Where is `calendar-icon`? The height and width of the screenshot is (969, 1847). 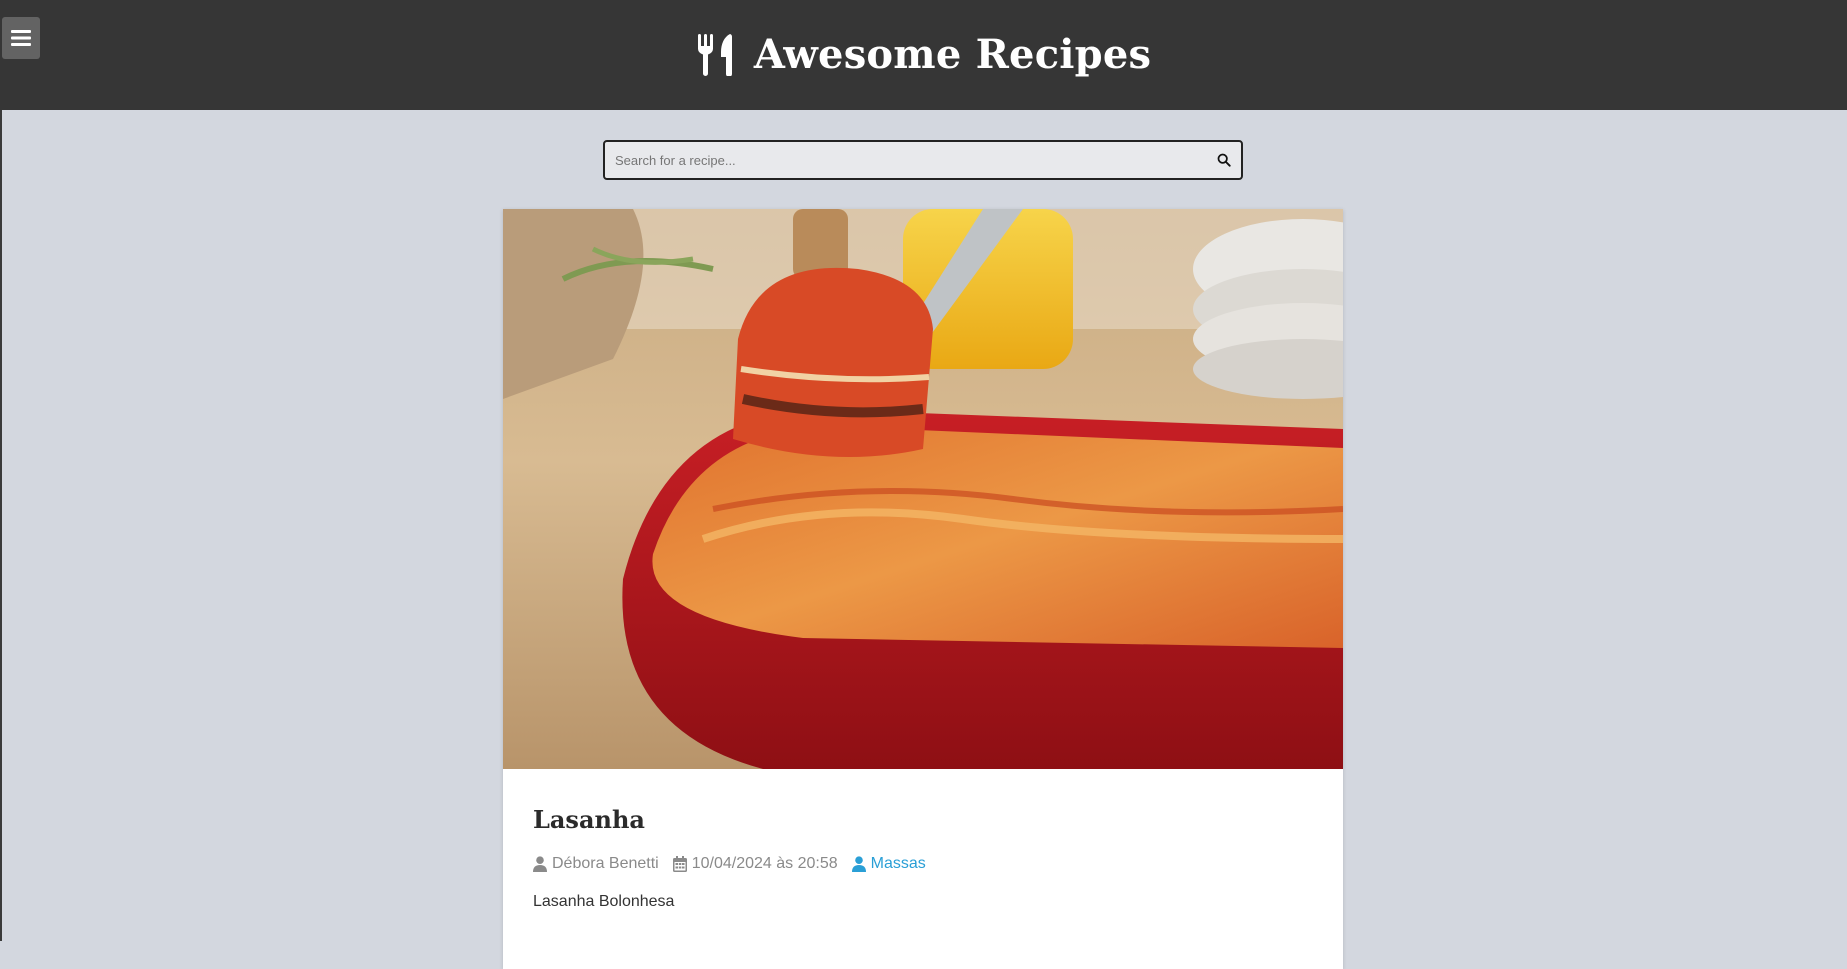 calendar-icon is located at coordinates (679, 864).